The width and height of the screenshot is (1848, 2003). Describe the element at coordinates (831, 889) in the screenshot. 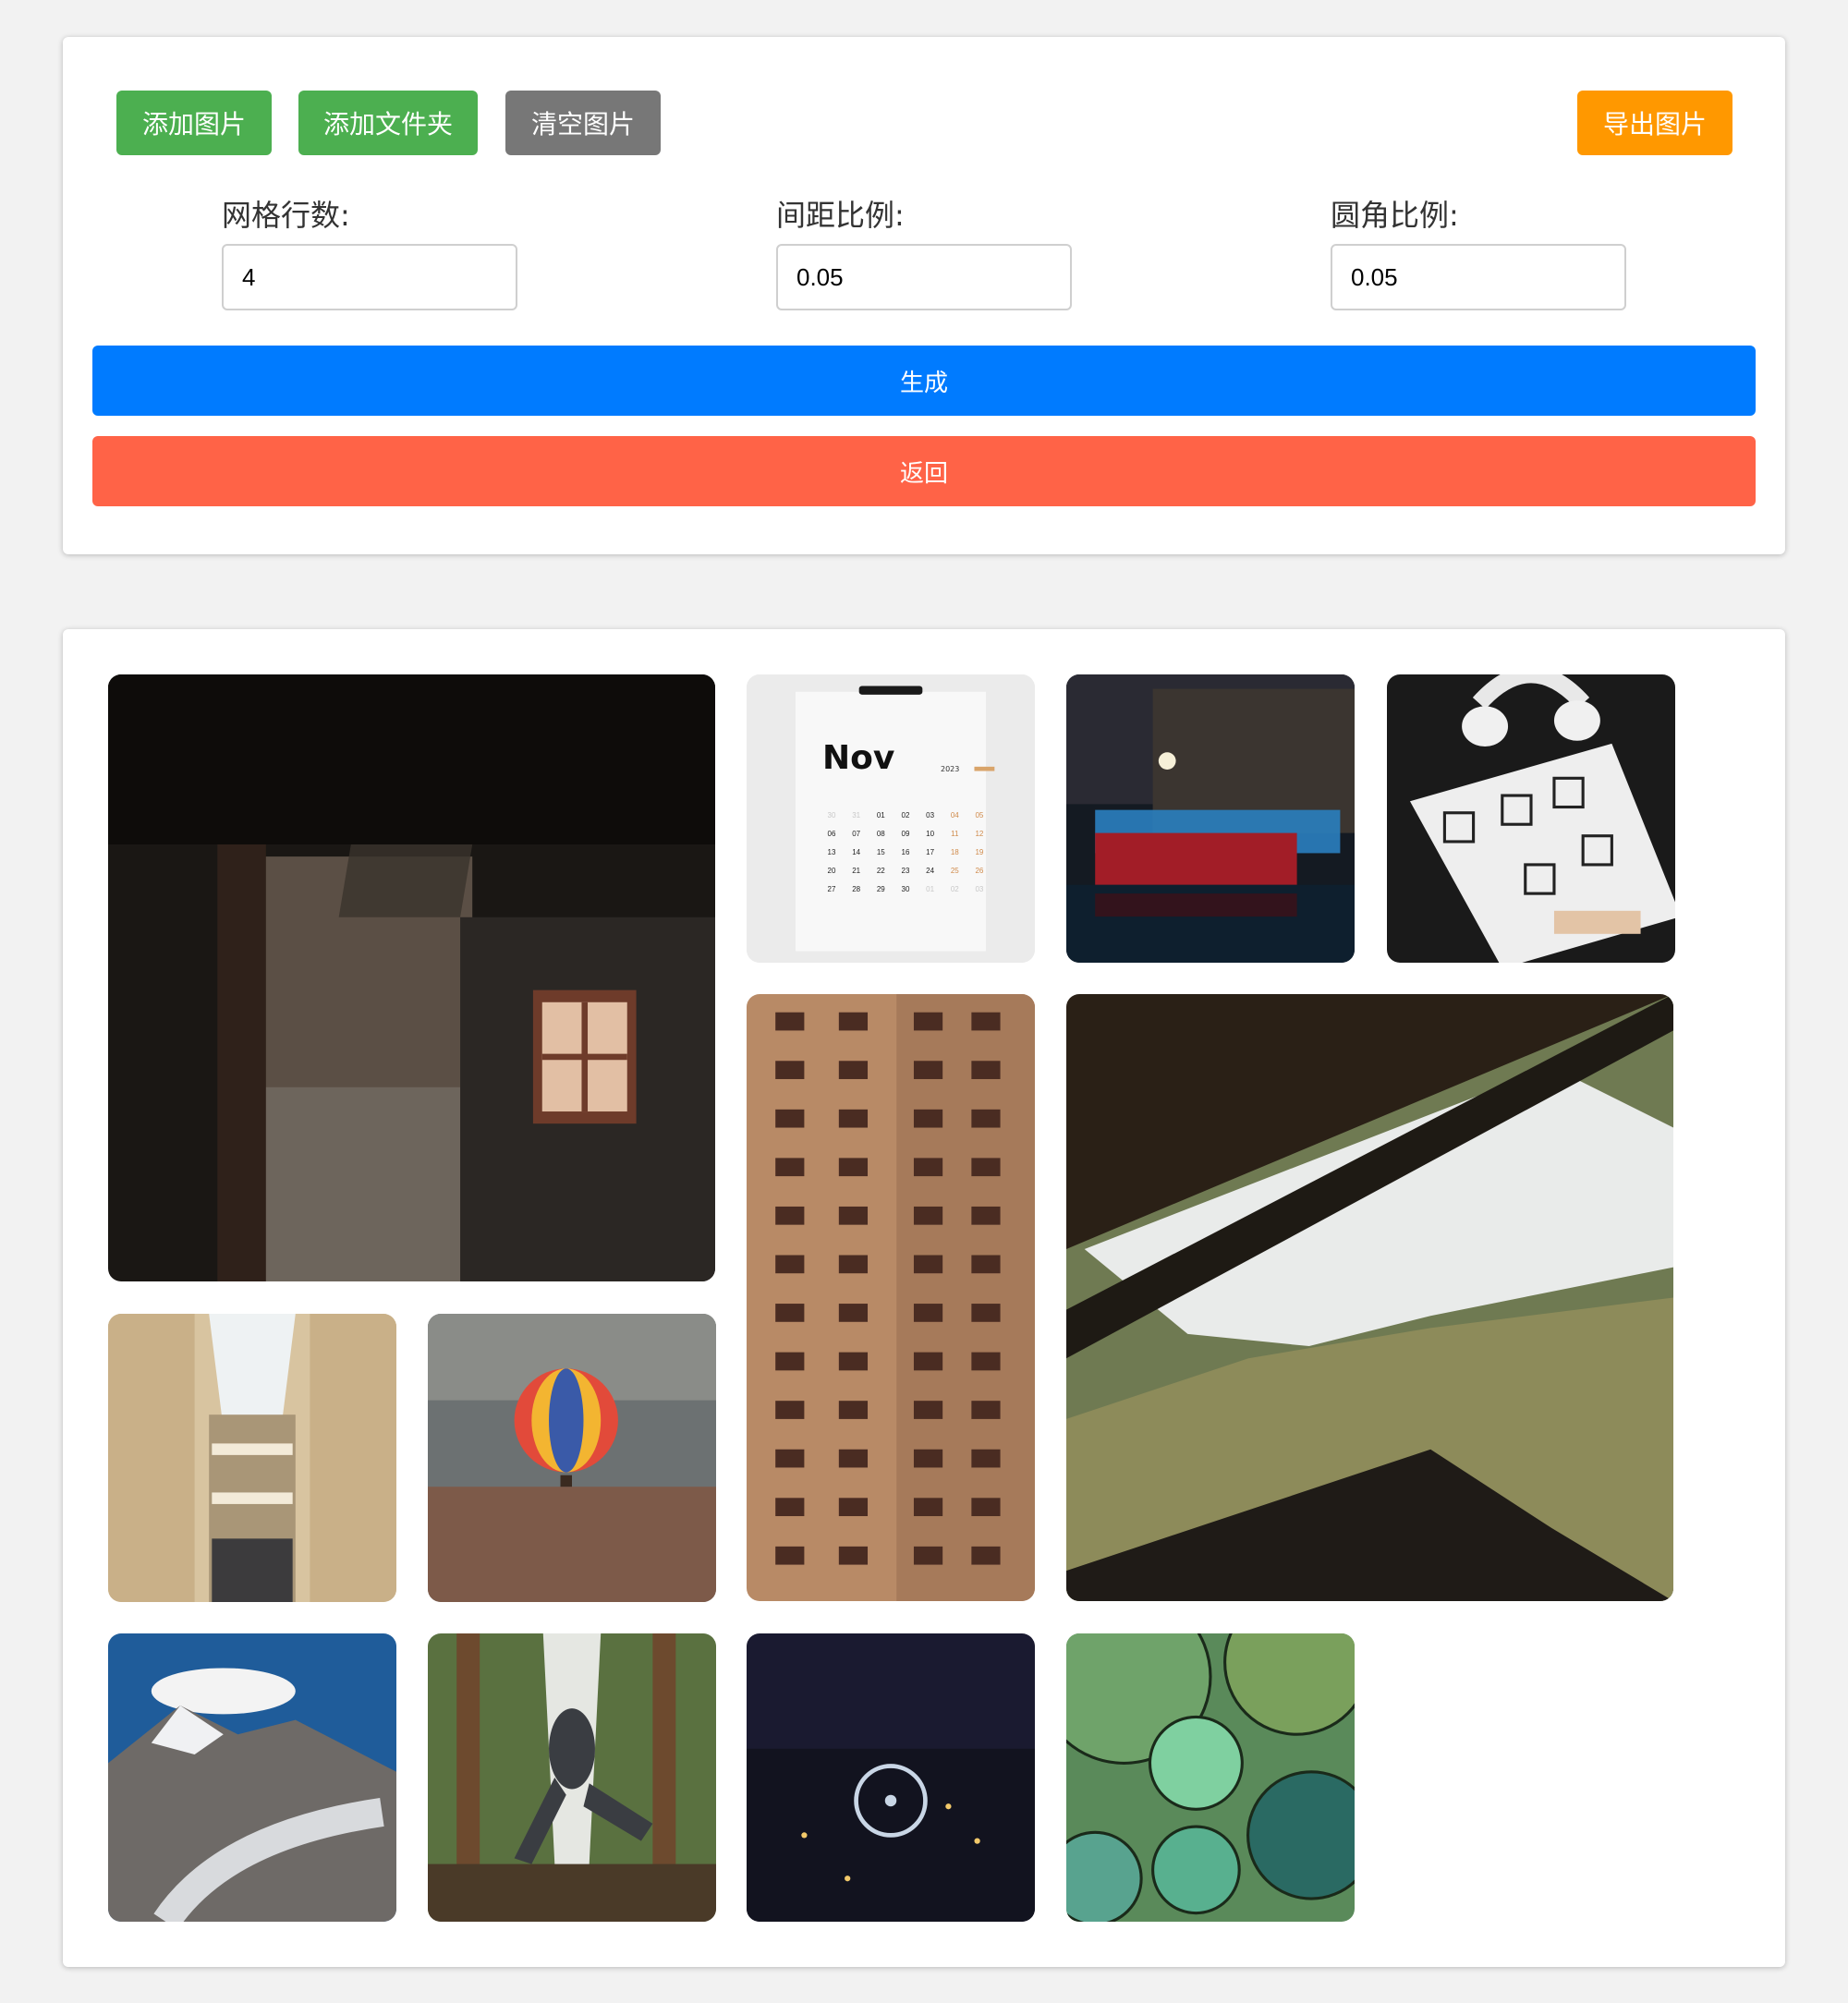

I see `calendar-day: 27` at that location.